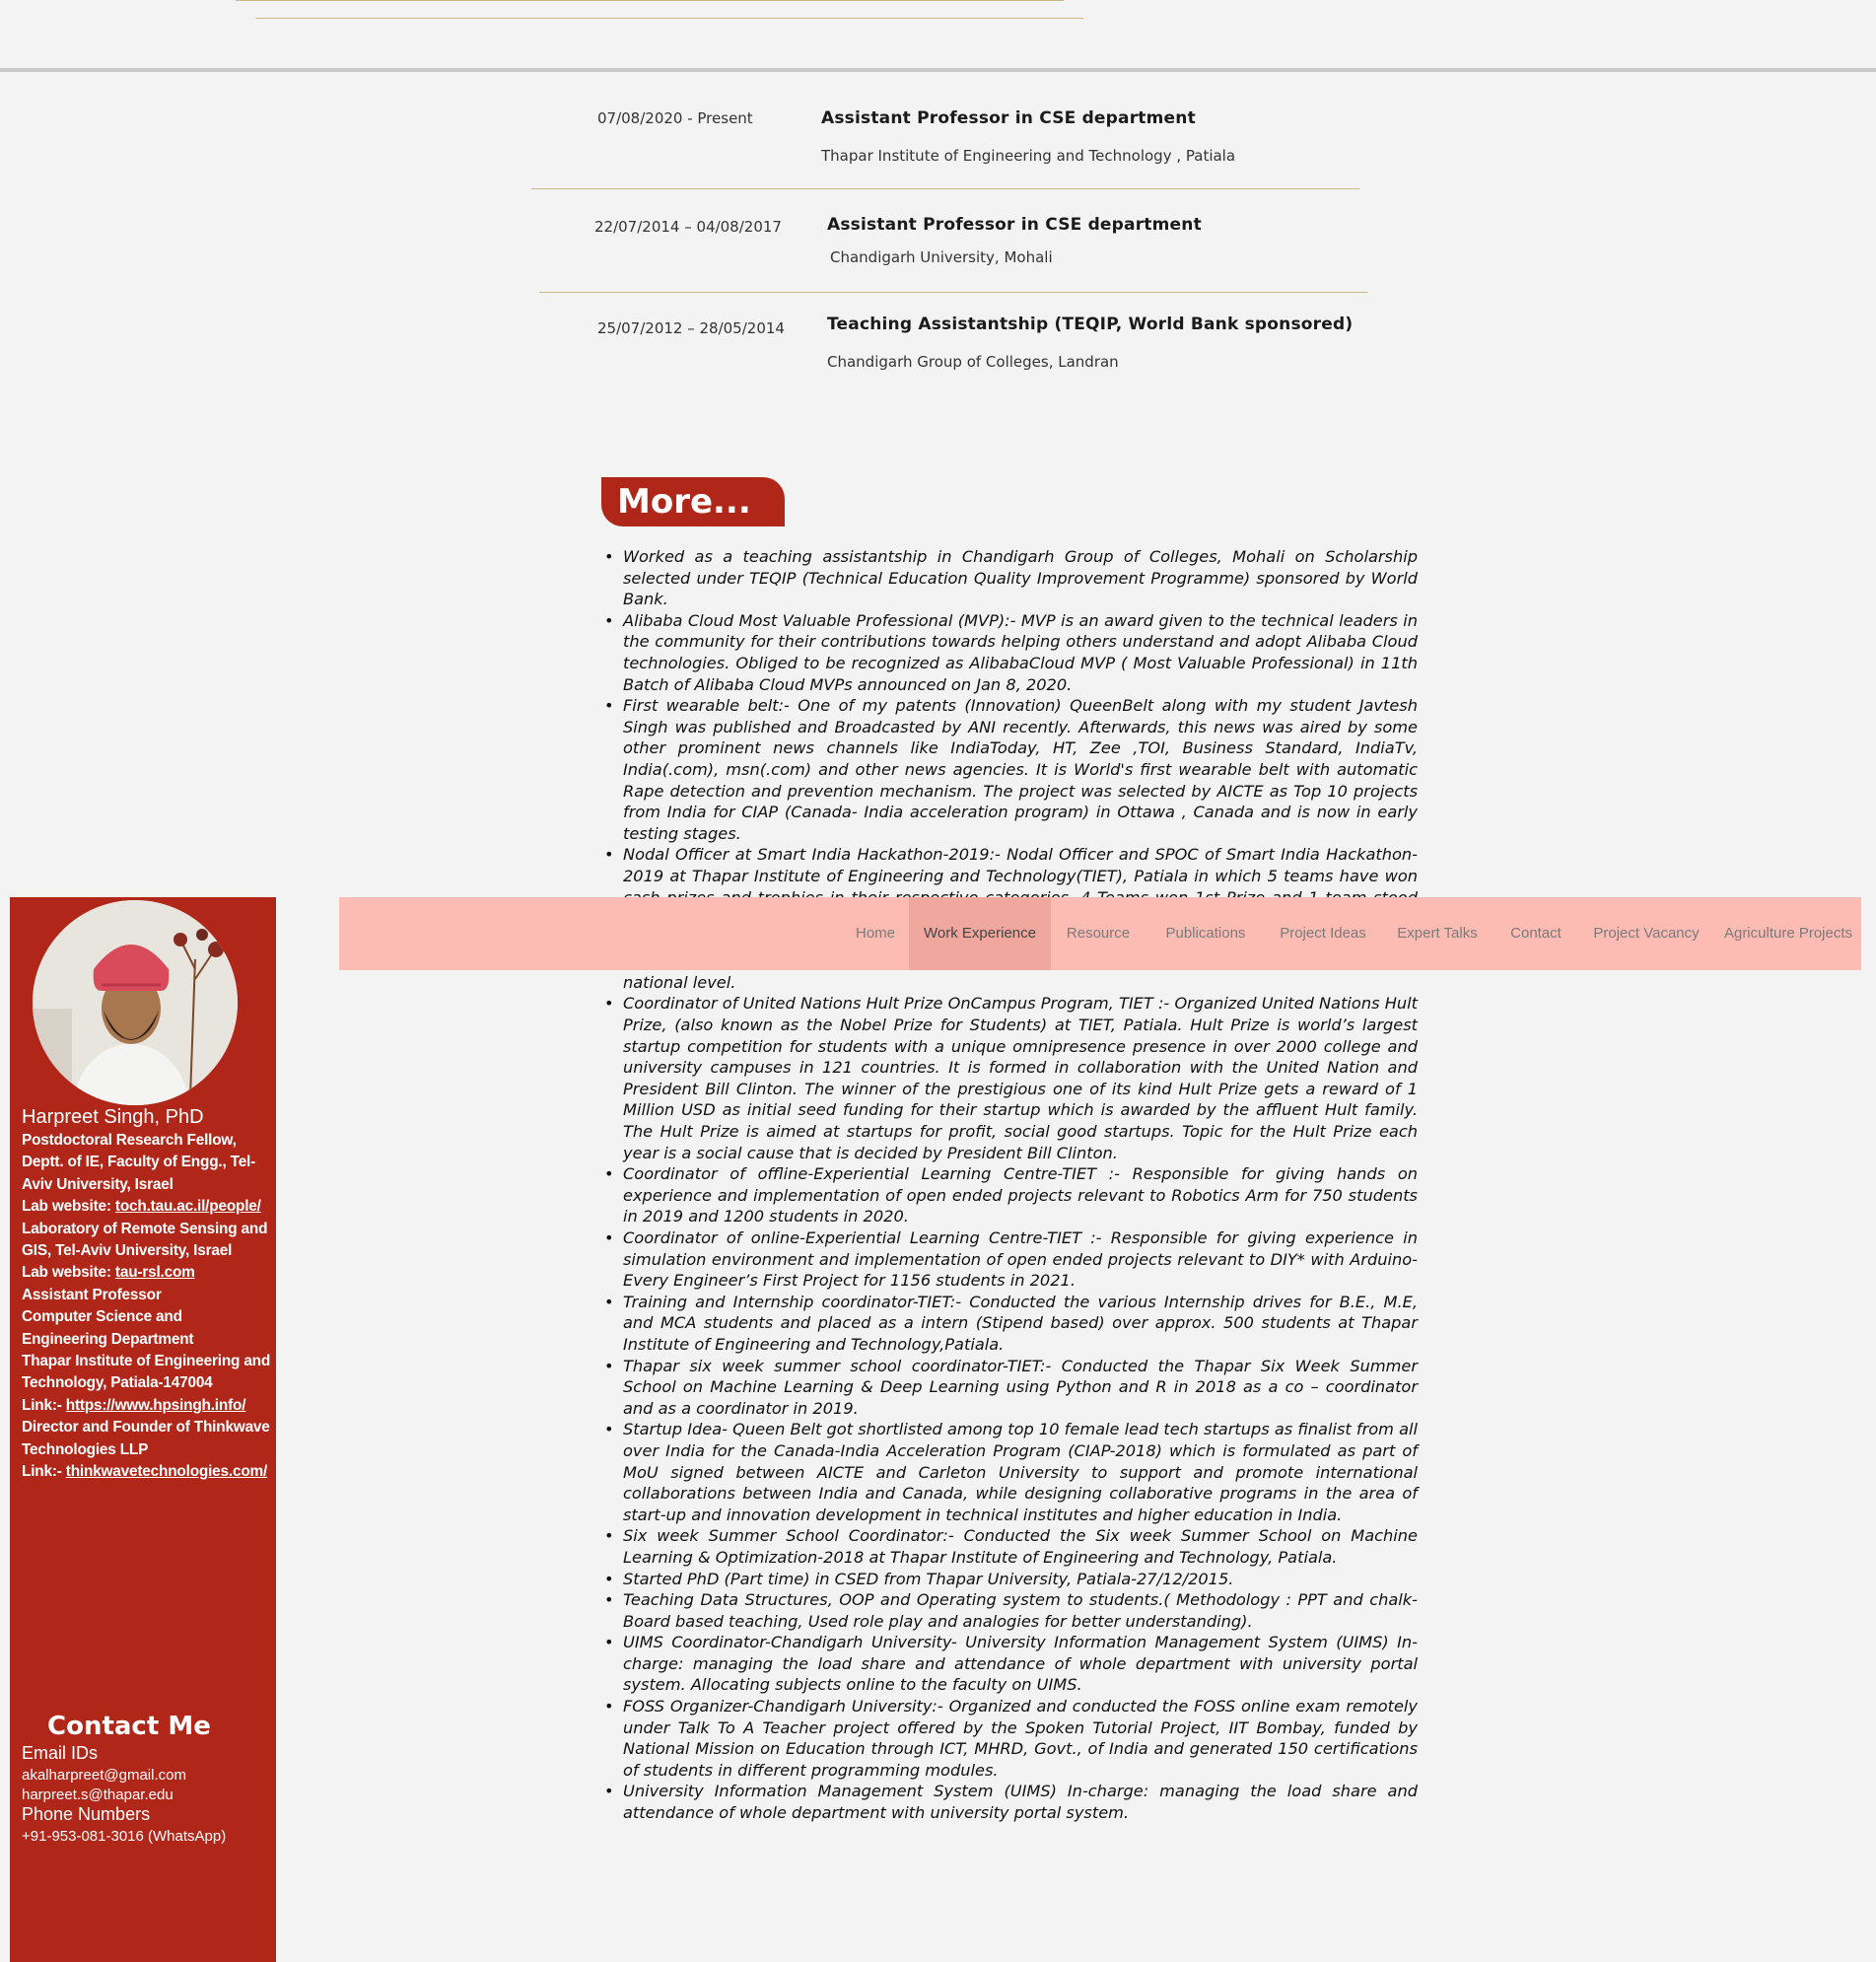 This screenshot has height=1962, width=1876. What do you see at coordinates (98, 1795) in the screenshot?
I see `email-address: harpreet.s@thapar.edu` at bounding box center [98, 1795].